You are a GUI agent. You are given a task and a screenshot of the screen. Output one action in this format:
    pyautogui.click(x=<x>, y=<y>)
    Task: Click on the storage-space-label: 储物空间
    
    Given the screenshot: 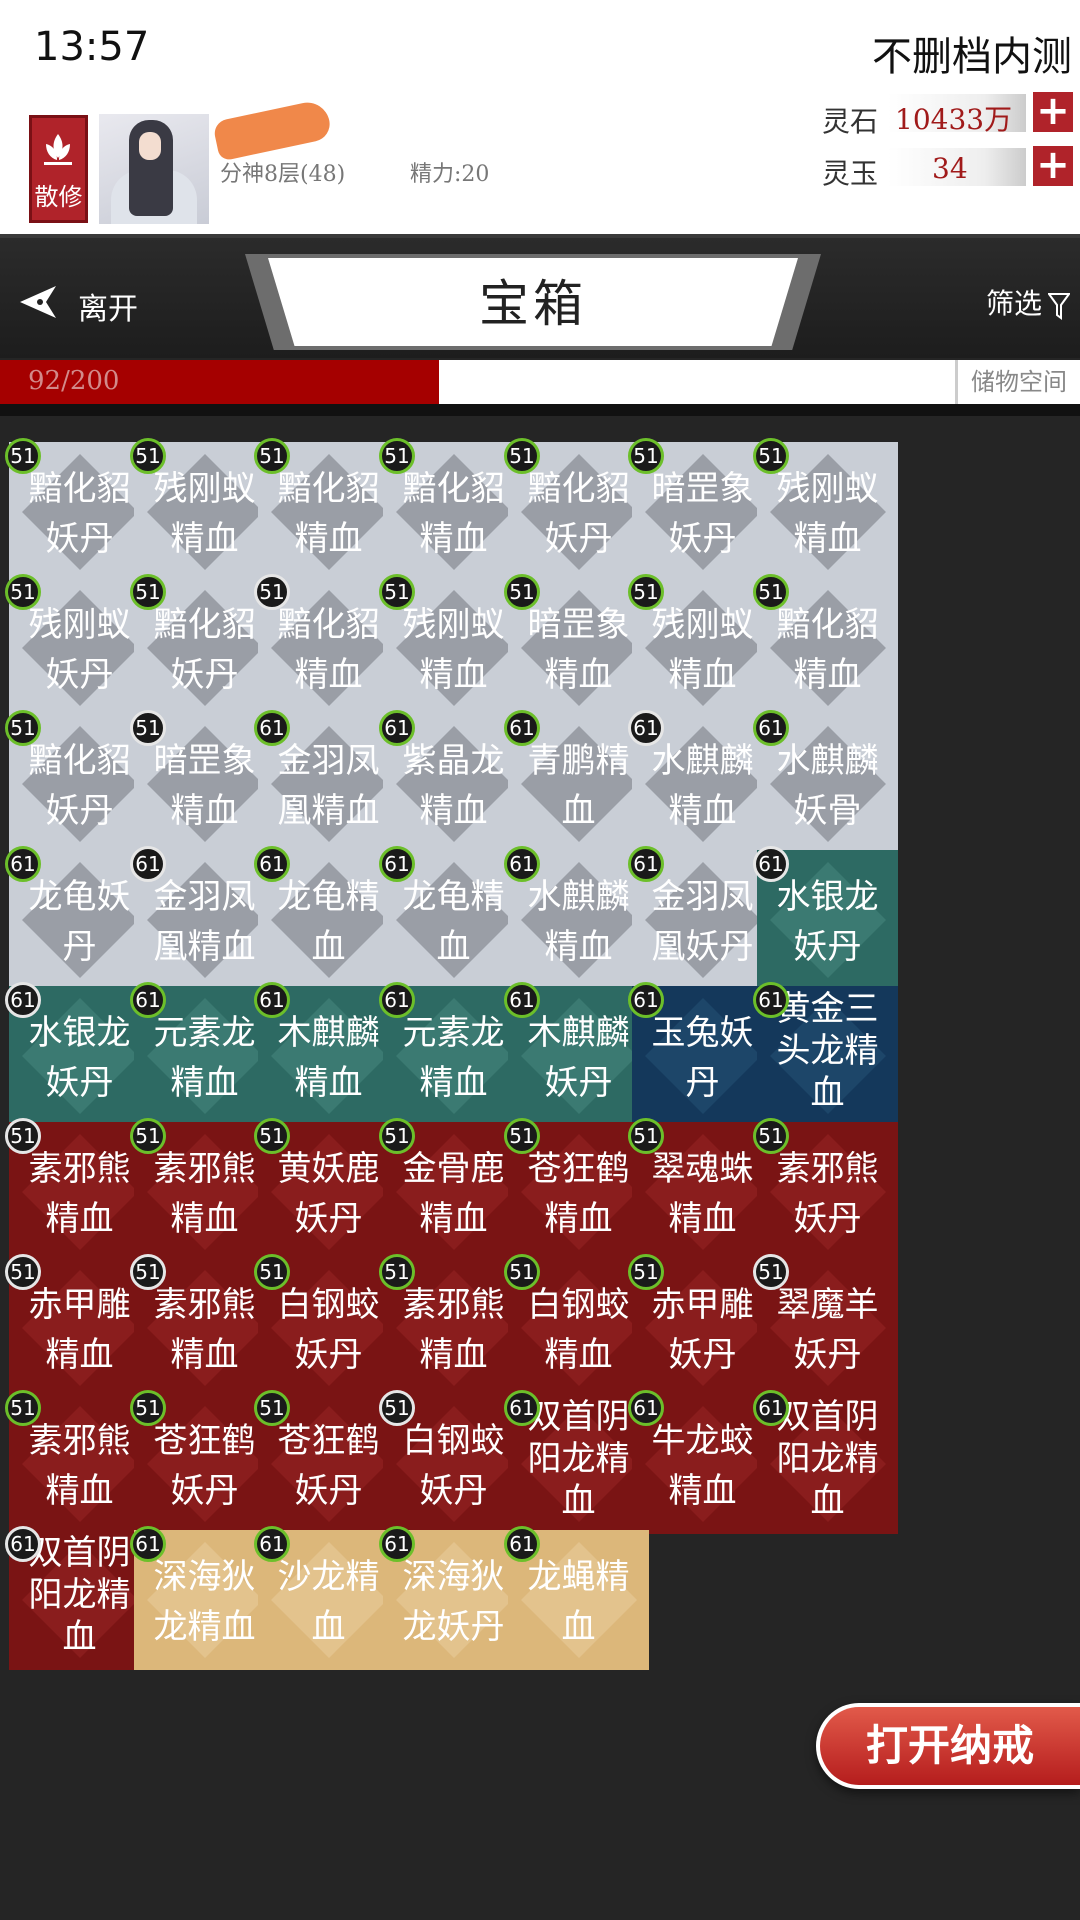 What is the action you would take?
    pyautogui.click(x=1017, y=382)
    